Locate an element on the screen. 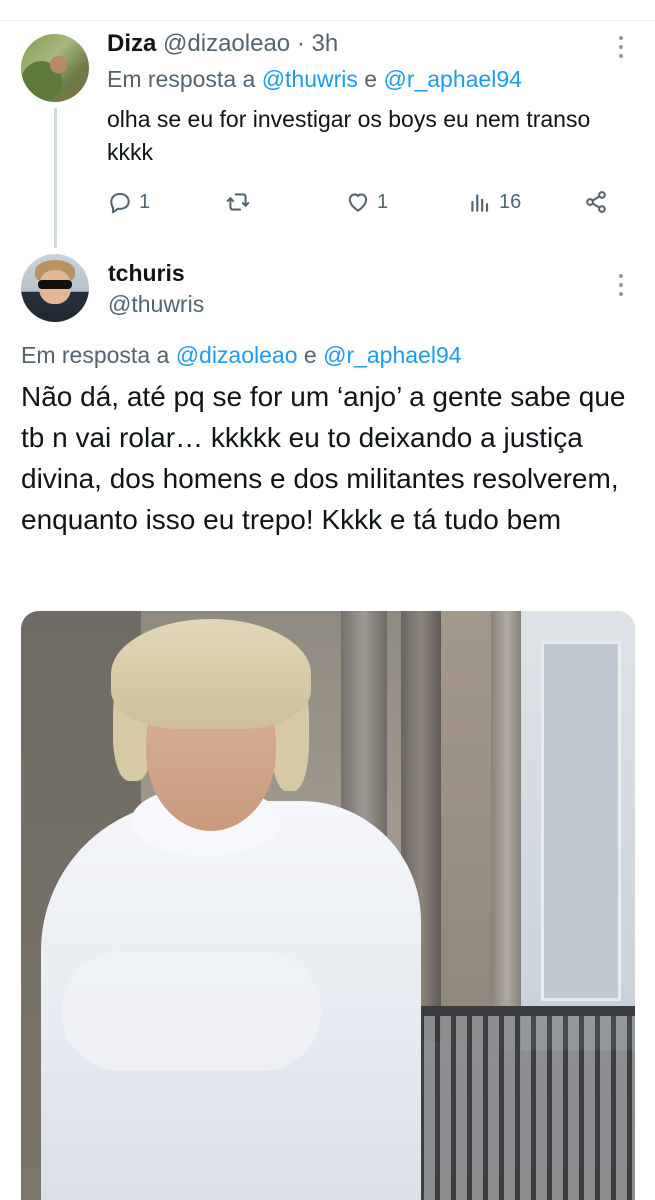 The width and height of the screenshot is (655, 1200). top-divider is located at coordinates (327, 20).